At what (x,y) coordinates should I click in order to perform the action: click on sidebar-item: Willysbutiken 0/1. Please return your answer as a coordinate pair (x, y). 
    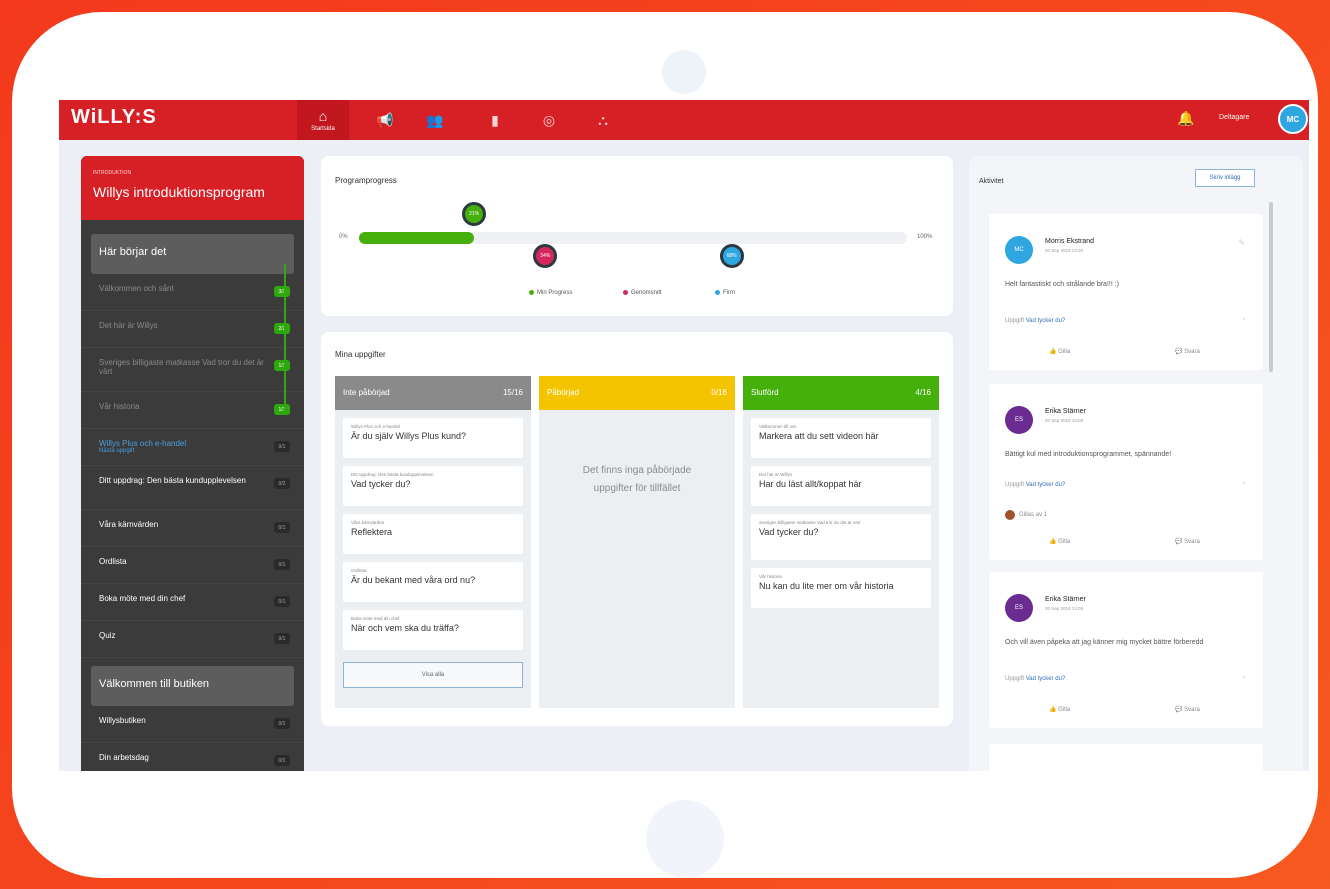
    Looking at the image, I should click on (192, 724).